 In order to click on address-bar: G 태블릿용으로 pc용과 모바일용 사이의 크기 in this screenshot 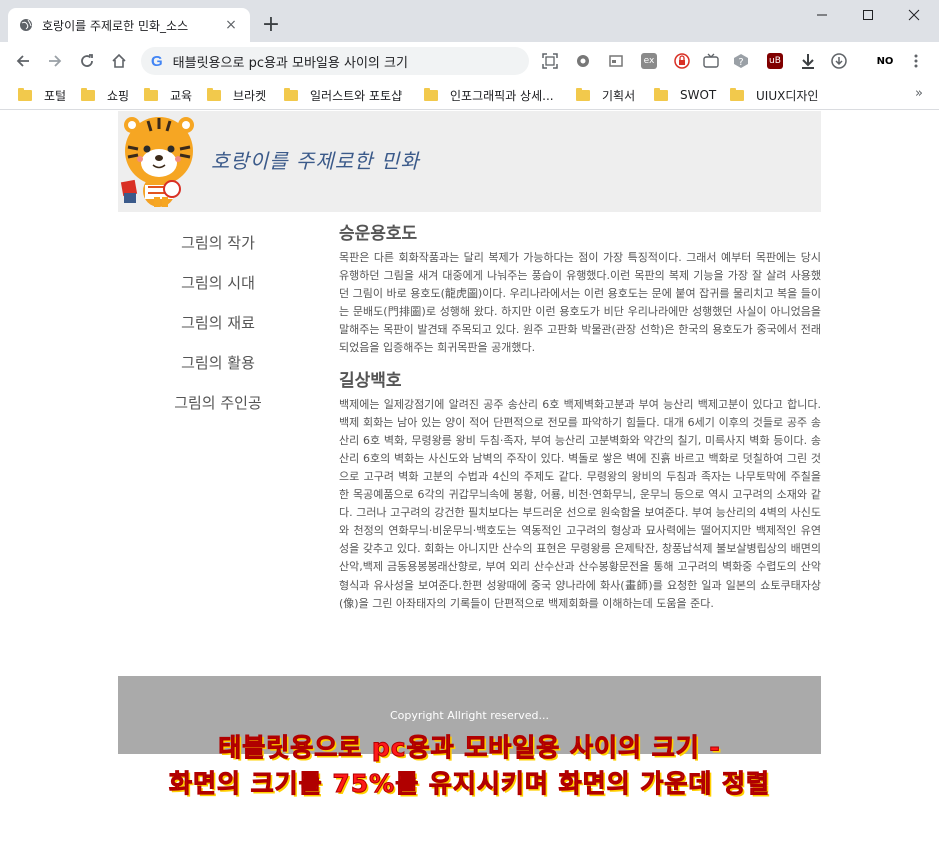, I will do `click(335, 61)`.